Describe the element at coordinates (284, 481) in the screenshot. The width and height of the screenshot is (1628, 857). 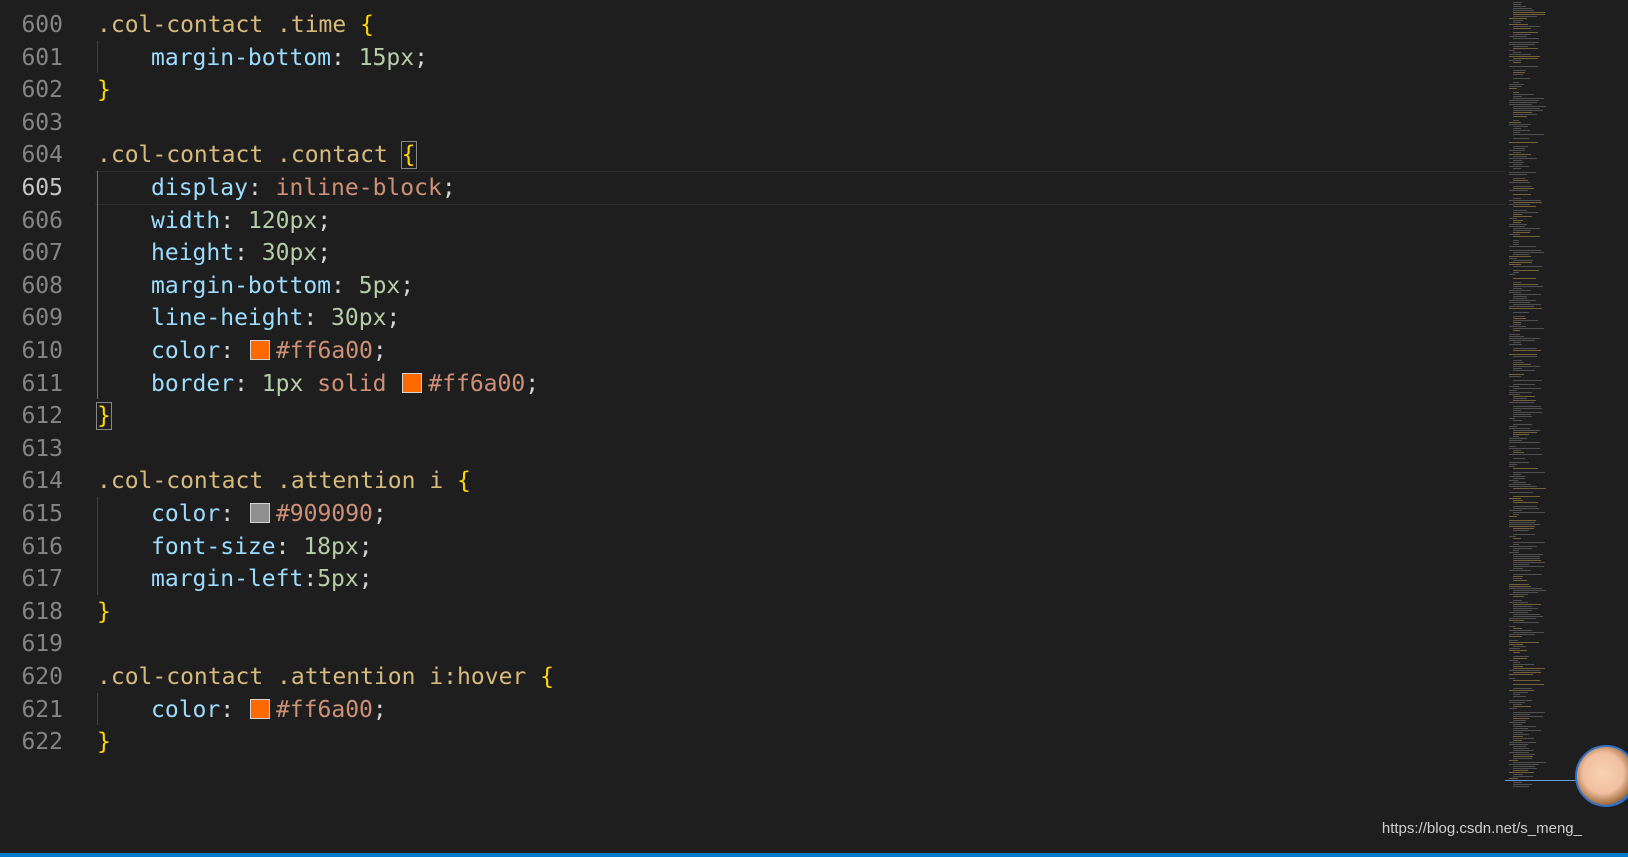
I see `code-text: .col-contact .attention i {` at that location.